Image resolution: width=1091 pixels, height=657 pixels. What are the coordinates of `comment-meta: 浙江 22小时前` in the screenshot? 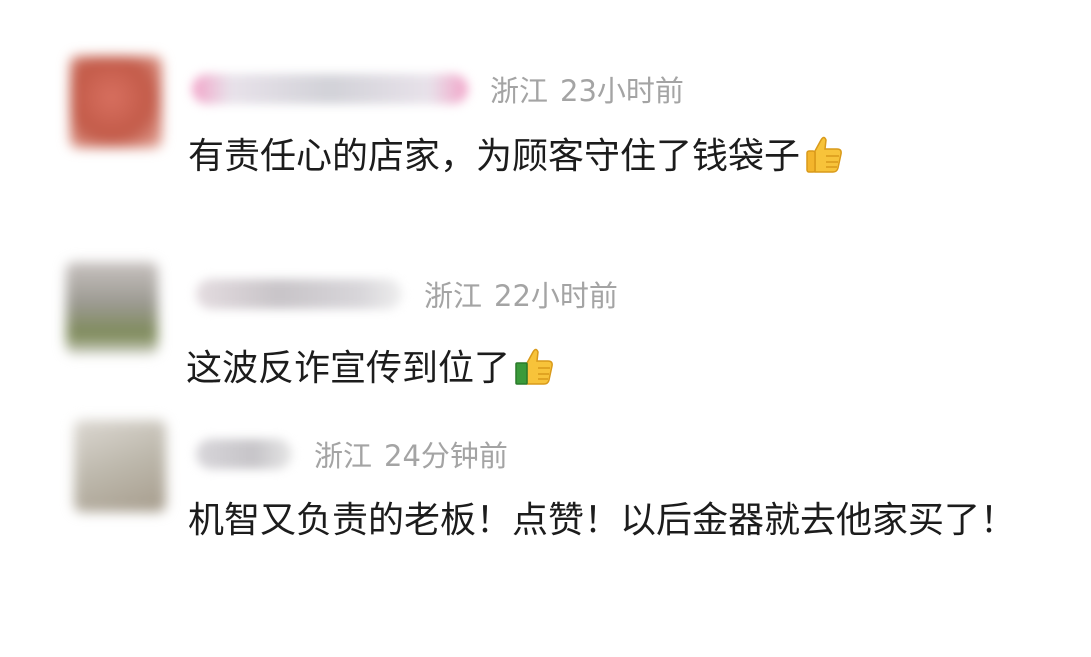 It's located at (521, 294).